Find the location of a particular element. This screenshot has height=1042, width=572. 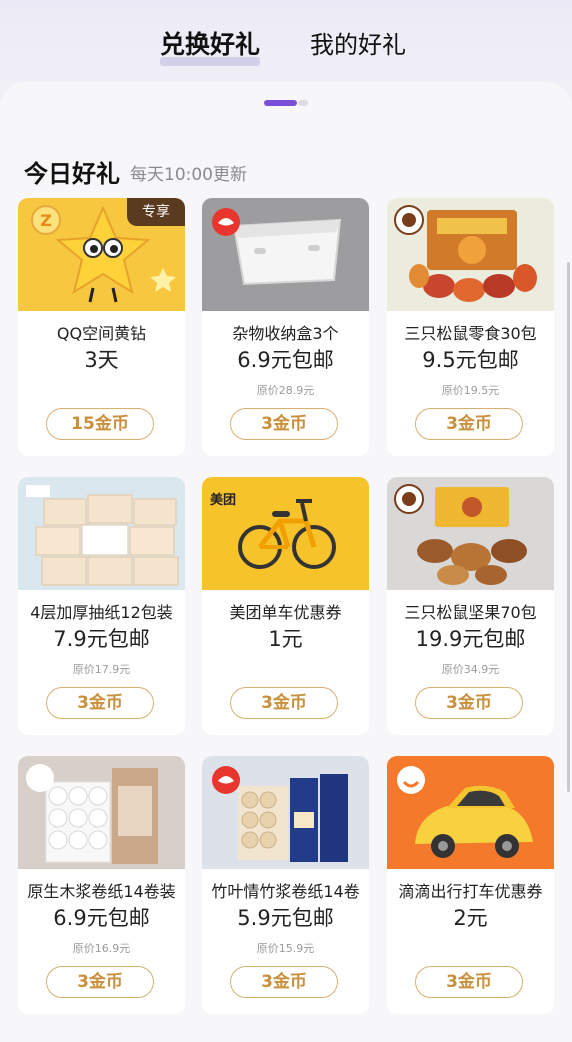

gift-card-toilet-paper-wood: 原生木浆卷纸14卷装 6.9元包邮 原价16.9元 3金币 is located at coordinates (101, 885).